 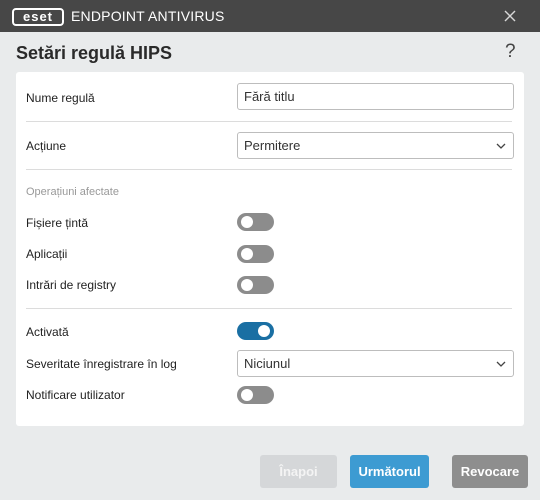 What do you see at coordinates (375, 363) in the screenshot?
I see `log-severity-select: Niciunul` at bounding box center [375, 363].